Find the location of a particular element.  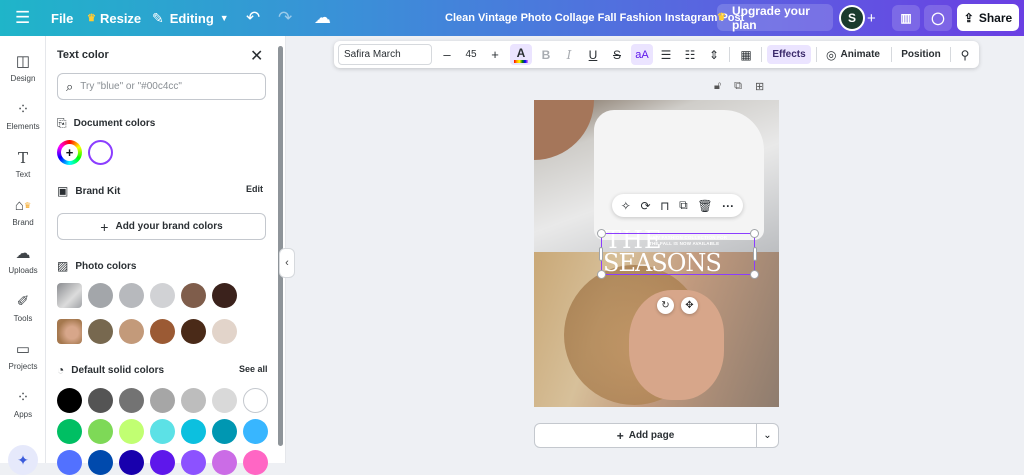

rail-item-elements: ⁘ Elements is located at coordinates (23, 115).